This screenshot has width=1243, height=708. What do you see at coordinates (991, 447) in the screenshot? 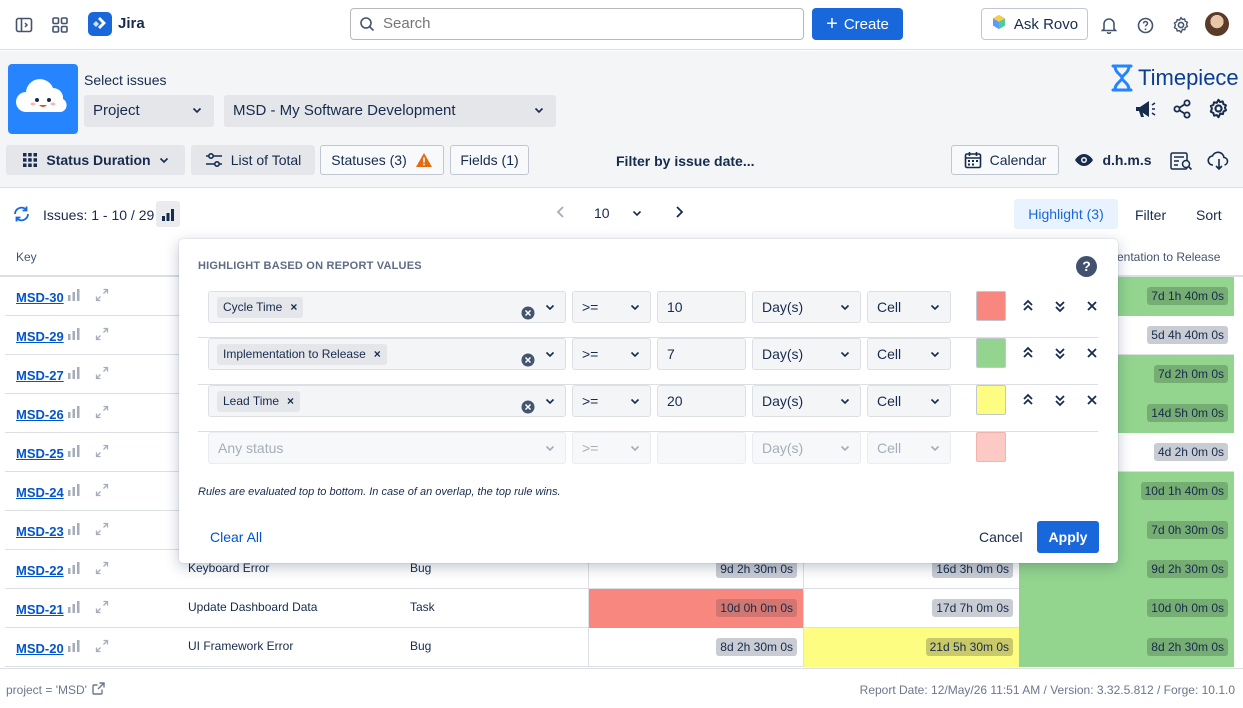
I see `new-rule-color-swatch` at bounding box center [991, 447].